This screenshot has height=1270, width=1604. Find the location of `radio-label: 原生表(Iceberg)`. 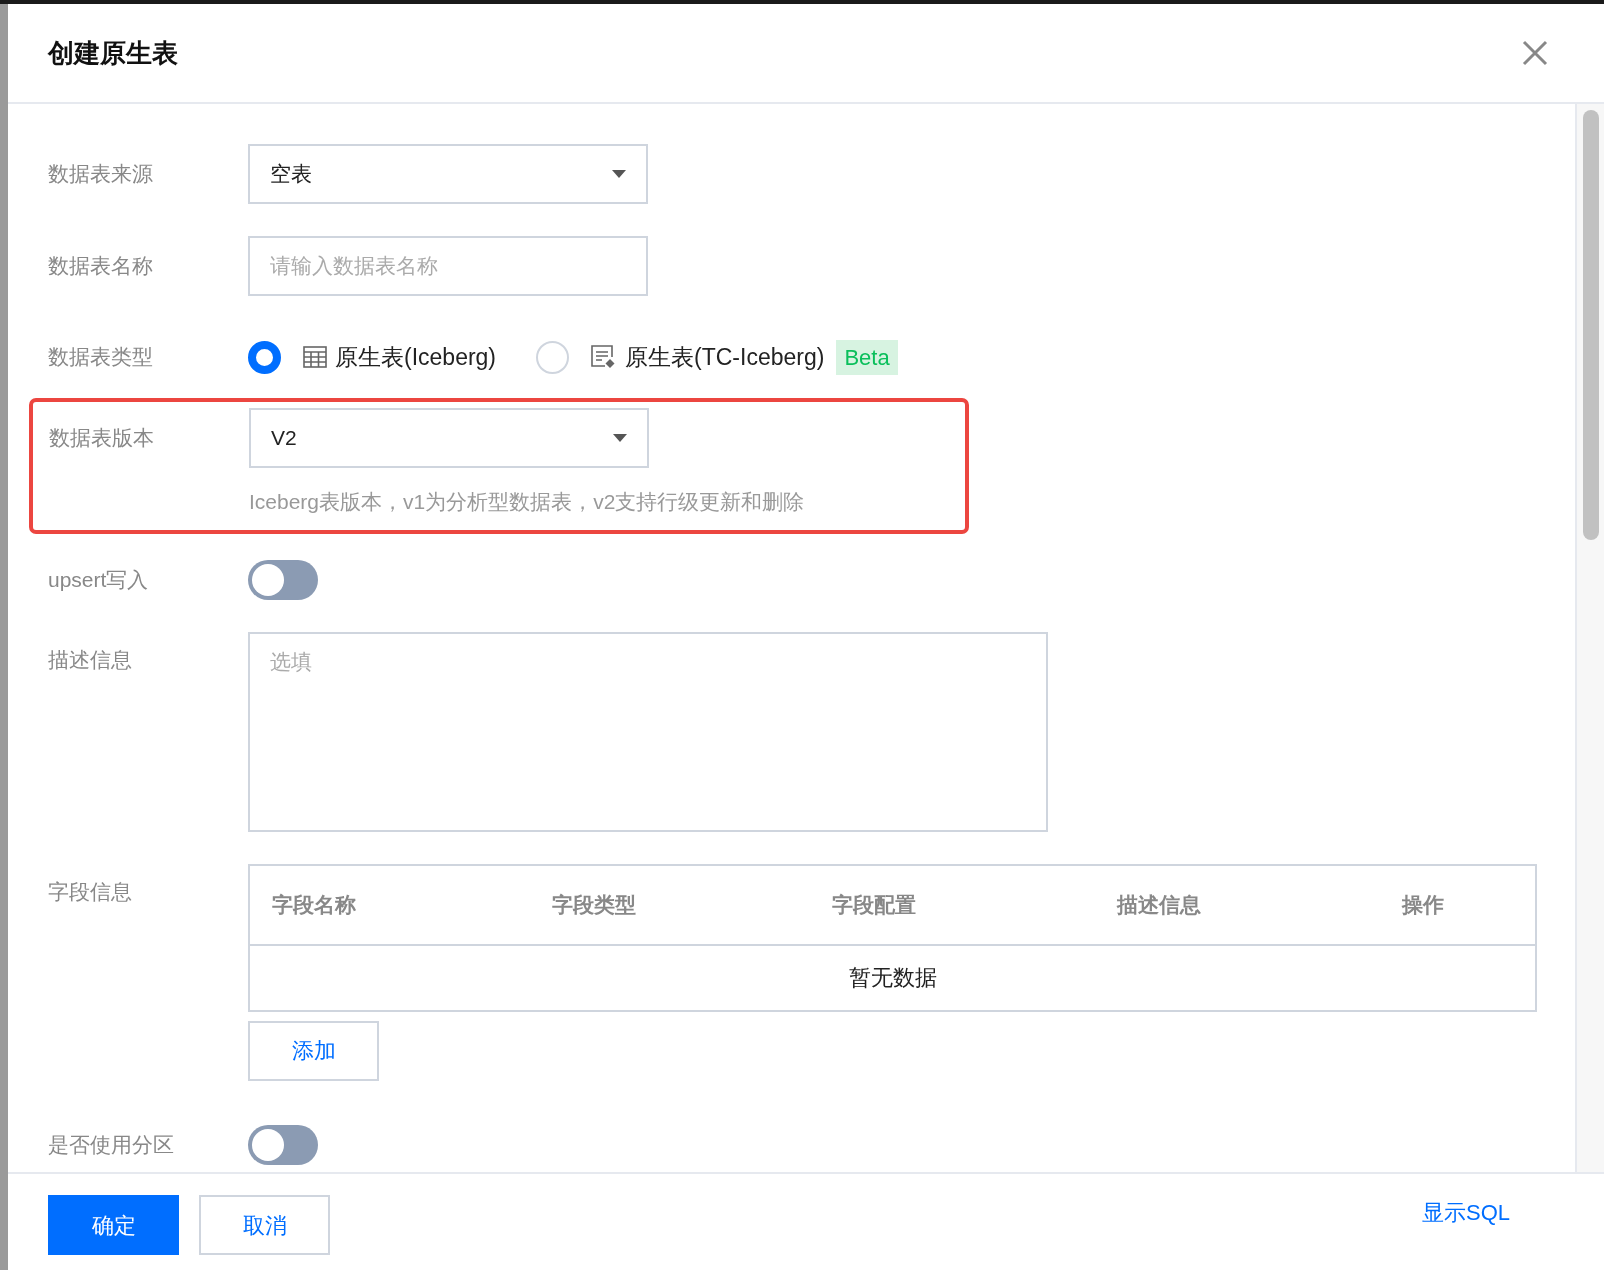

radio-label: 原生表(Iceberg) is located at coordinates (416, 357).